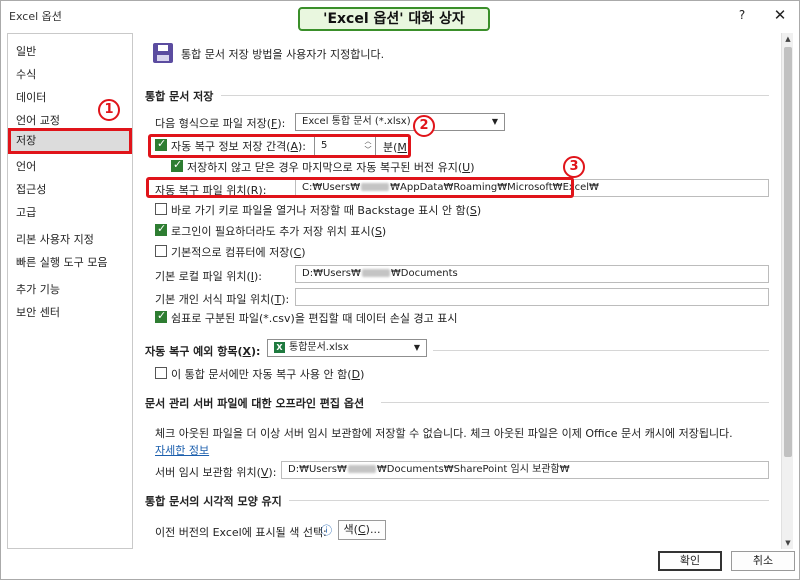 Image resolution: width=800 pixels, height=580 pixels. I want to click on drafts-location-input: D:₩Users₩ ₩Documents₩SharePoint 임시 보관함₩, so click(525, 470).